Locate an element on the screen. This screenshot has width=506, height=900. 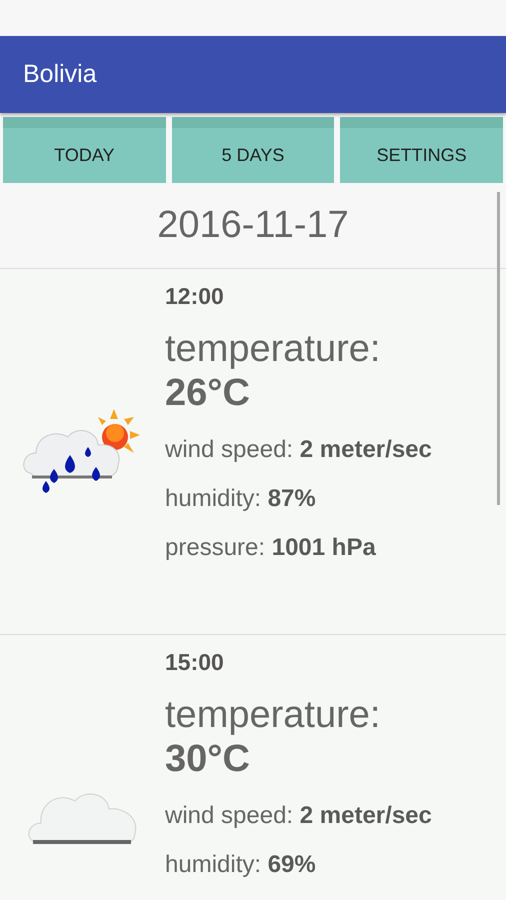
temperature-value: 26°C is located at coordinates (208, 393).